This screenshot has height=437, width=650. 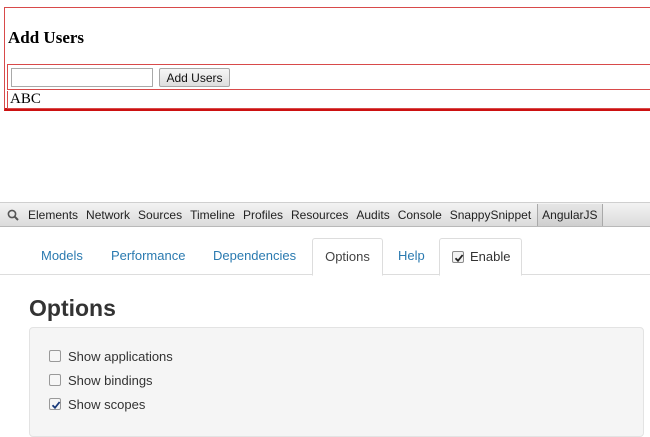 What do you see at coordinates (53, 215) in the screenshot?
I see `devtools-tab-elements: Elements` at bounding box center [53, 215].